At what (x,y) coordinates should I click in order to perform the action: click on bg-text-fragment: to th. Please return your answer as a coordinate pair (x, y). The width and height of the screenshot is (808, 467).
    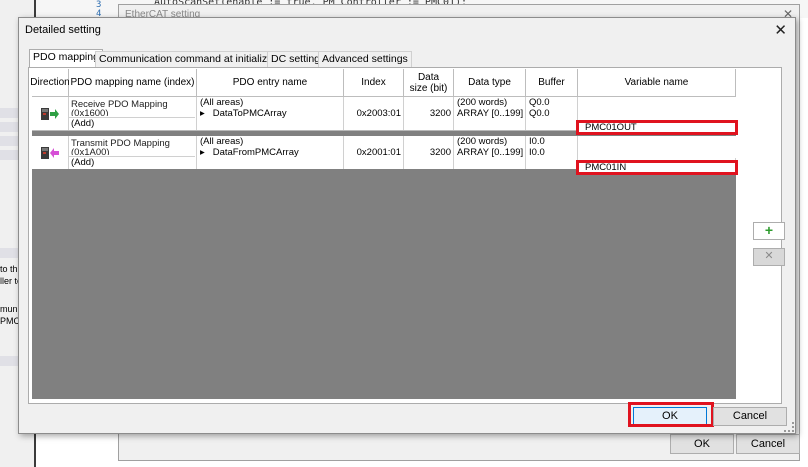
    Looking at the image, I should click on (9, 269).